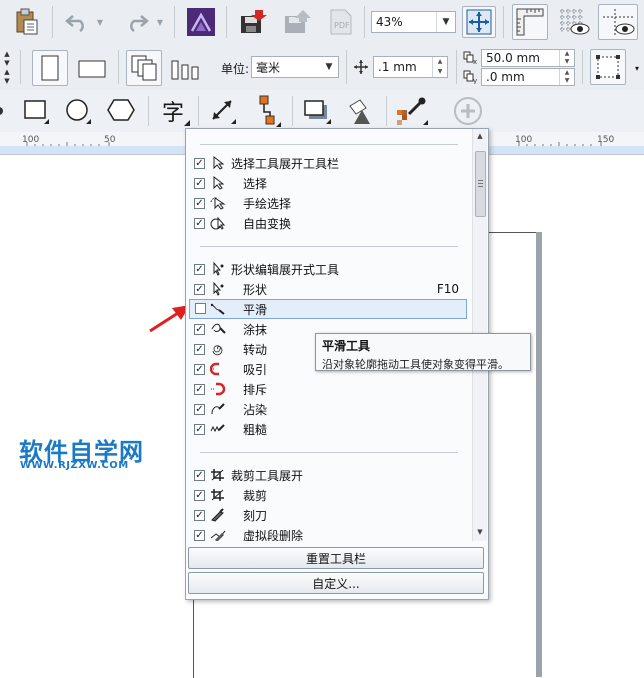  What do you see at coordinates (539, 454) in the screenshot?
I see `page-shadow` at bounding box center [539, 454].